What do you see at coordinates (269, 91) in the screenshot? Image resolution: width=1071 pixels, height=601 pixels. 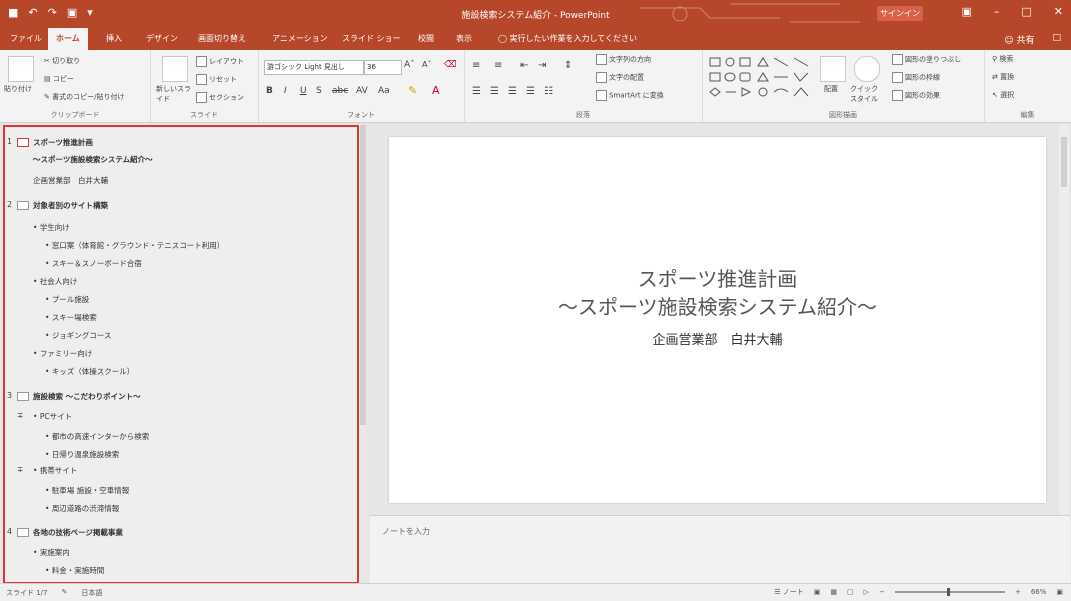 I see `bold-icon: B` at bounding box center [269, 91].